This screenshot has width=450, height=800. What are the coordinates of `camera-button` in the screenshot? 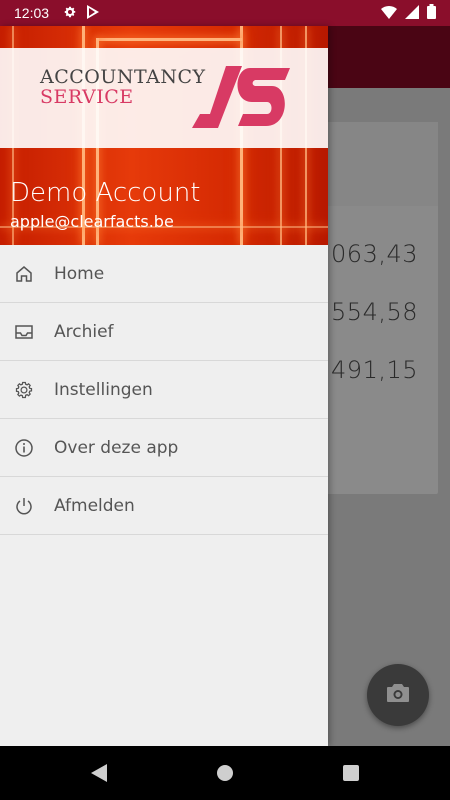 It's located at (398, 695).